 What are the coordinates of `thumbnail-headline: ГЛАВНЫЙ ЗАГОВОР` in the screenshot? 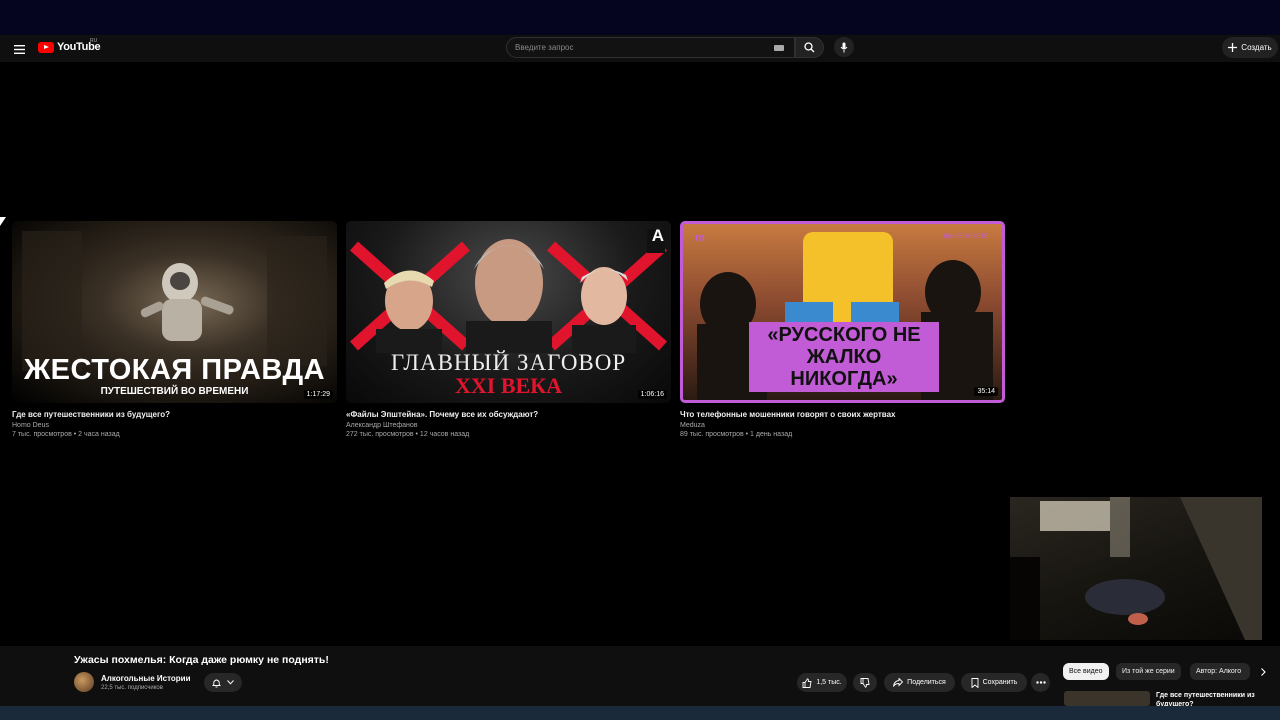 It's located at (508, 362).